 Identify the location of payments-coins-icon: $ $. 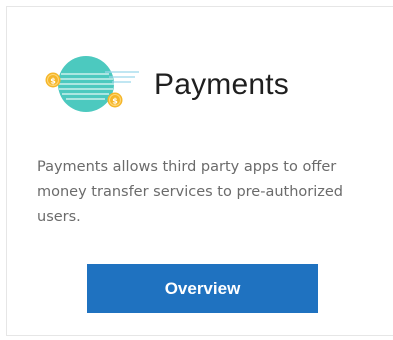
(94, 85).